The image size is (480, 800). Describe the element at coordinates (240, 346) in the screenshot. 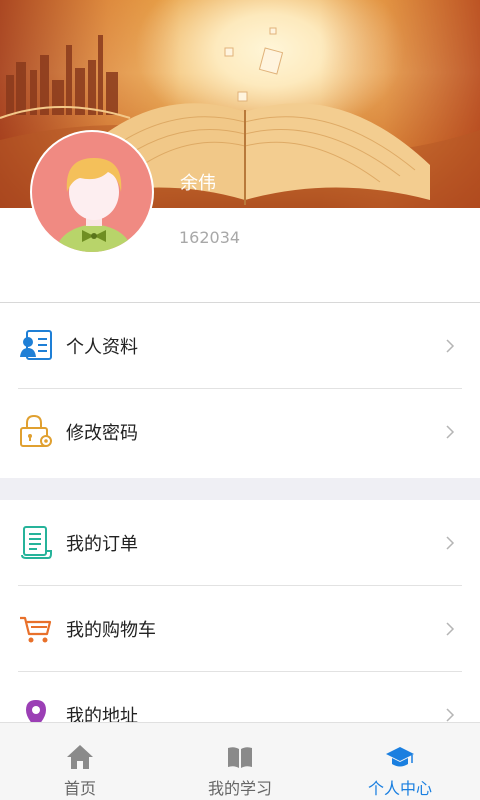

I see `menu-item-profile: 个人资料` at that location.